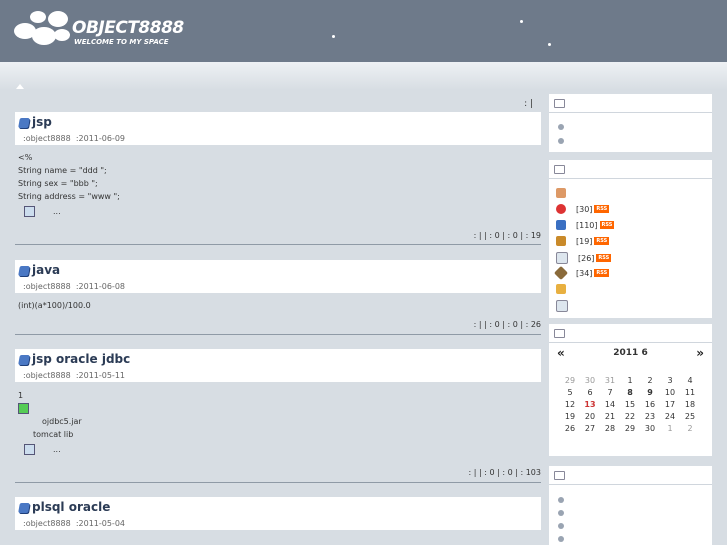 The width and height of the screenshot is (727, 545). I want to click on site-title: OBJECT8888, so click(128, 28).